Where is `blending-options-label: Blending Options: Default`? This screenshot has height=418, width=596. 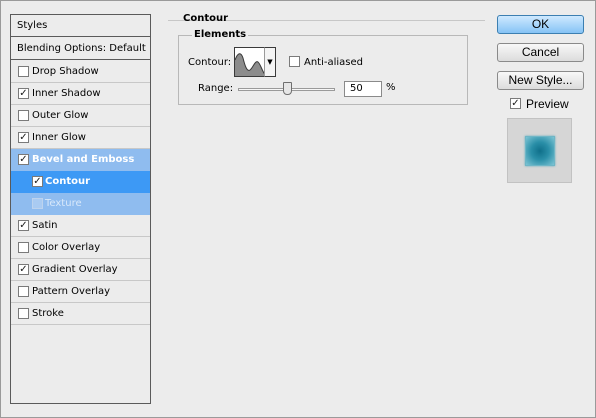 blending-options-label: Blending Options: Default is located at coordinates (81, 48).